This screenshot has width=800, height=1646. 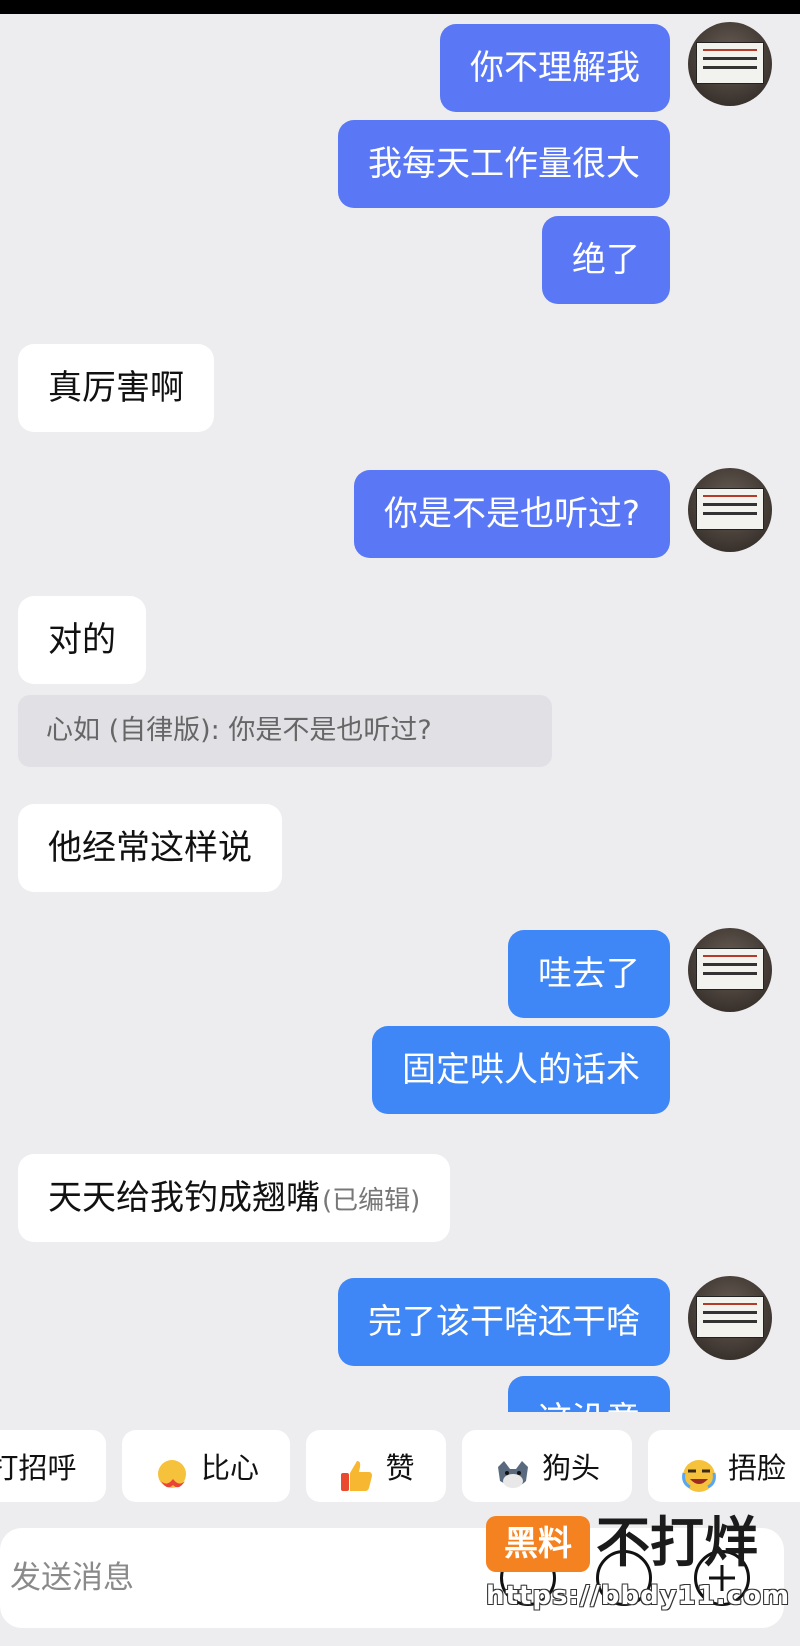 I want to click on heart-hands-icon, so click(x=172, y=1468).